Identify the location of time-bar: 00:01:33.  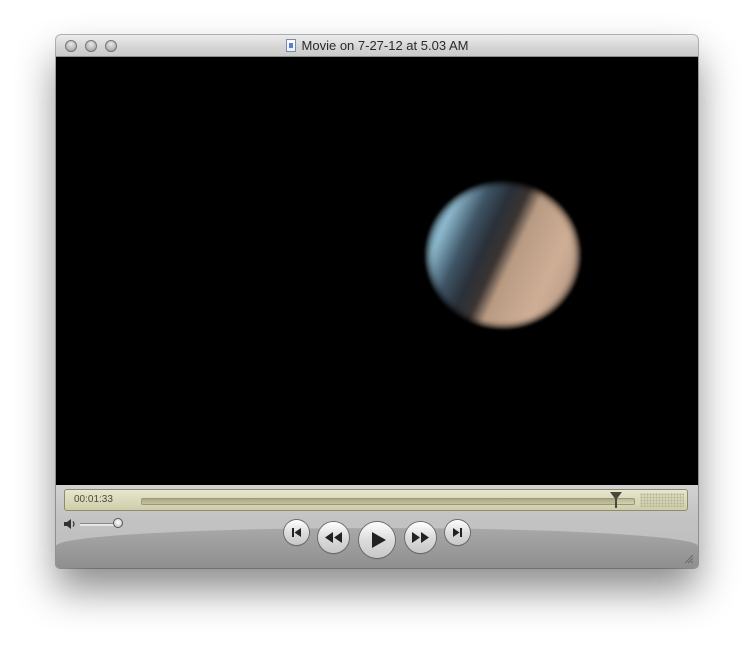
(376, 500).